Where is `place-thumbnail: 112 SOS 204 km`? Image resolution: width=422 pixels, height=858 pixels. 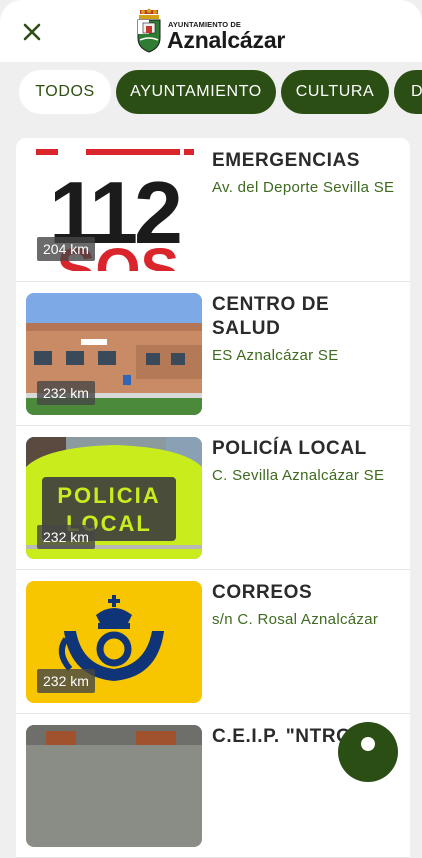
place-thumbnail: 112 SOS 204 km is located at coordinates (114, 210).